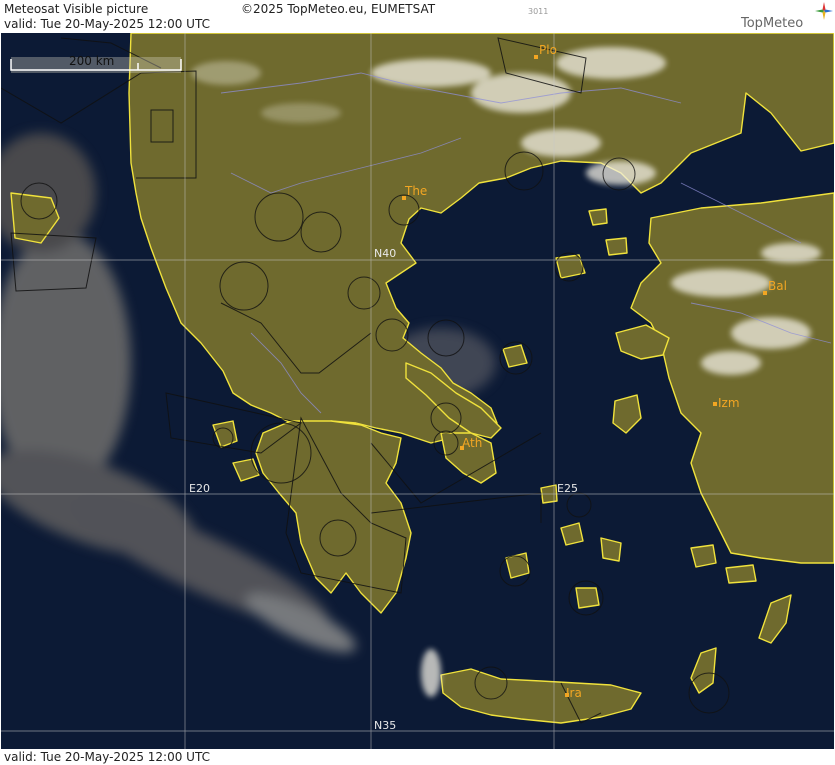  What do you see at coordinates (824, 11) in the screenshot?
I see `compass-icon` at bounding box center [824, 11].